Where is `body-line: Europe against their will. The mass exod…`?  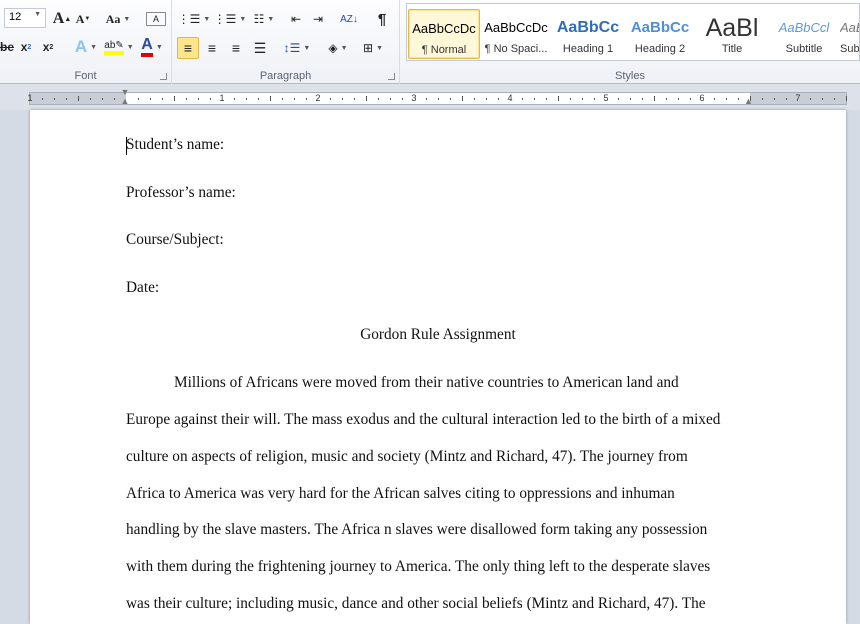
body-line: Europe against their will. The mass exod… is located at coordinates (423, 419).